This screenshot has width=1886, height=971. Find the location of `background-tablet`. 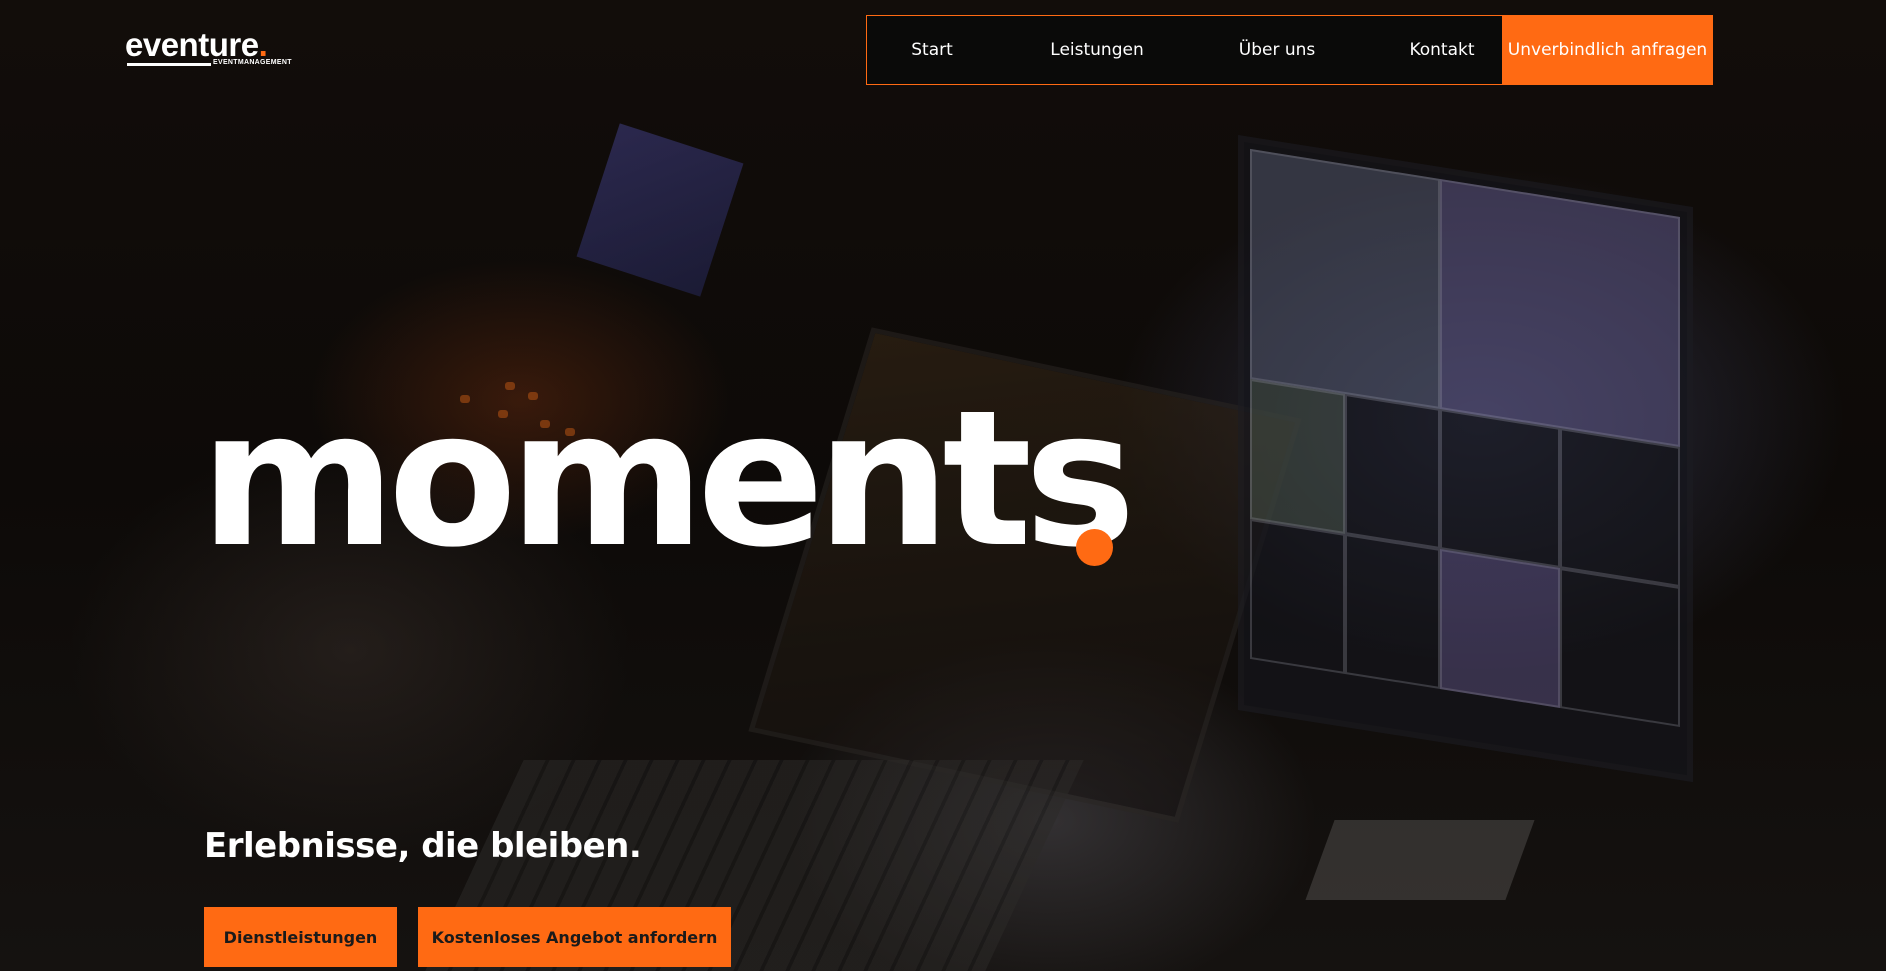

background-tablet is located at coordinates (660, 210).